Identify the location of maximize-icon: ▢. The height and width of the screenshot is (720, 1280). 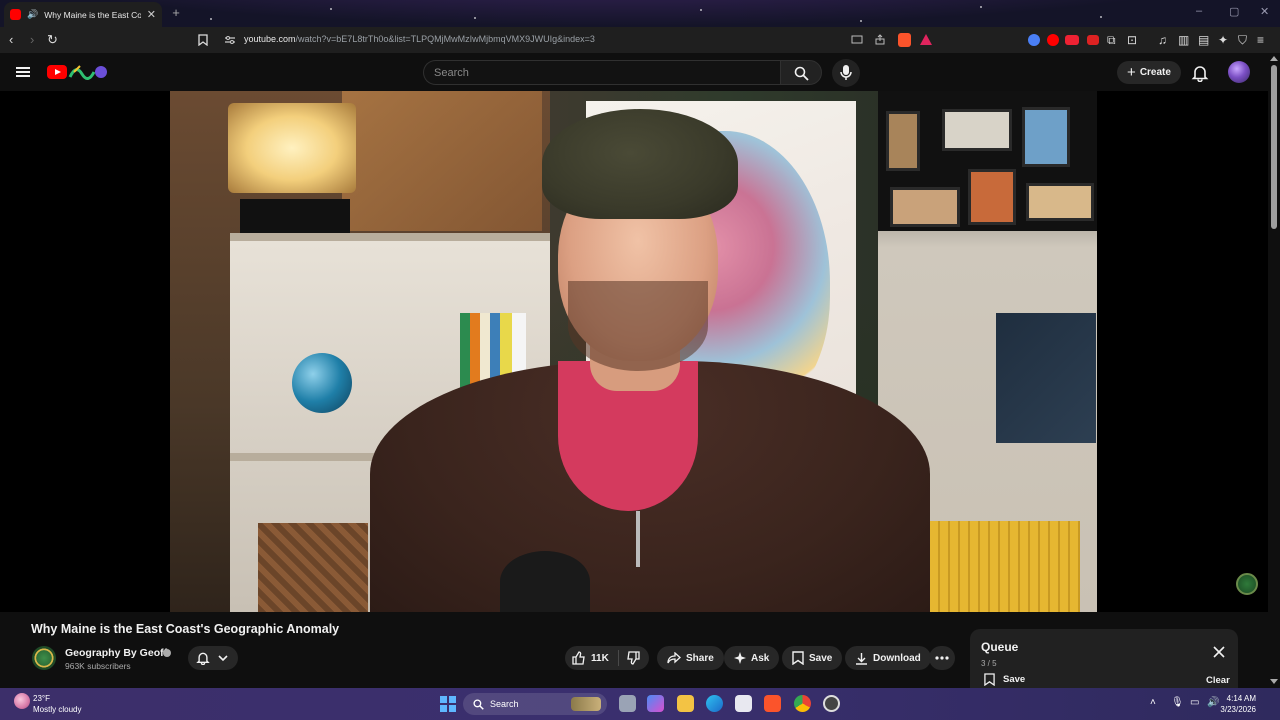
(1234, 11).